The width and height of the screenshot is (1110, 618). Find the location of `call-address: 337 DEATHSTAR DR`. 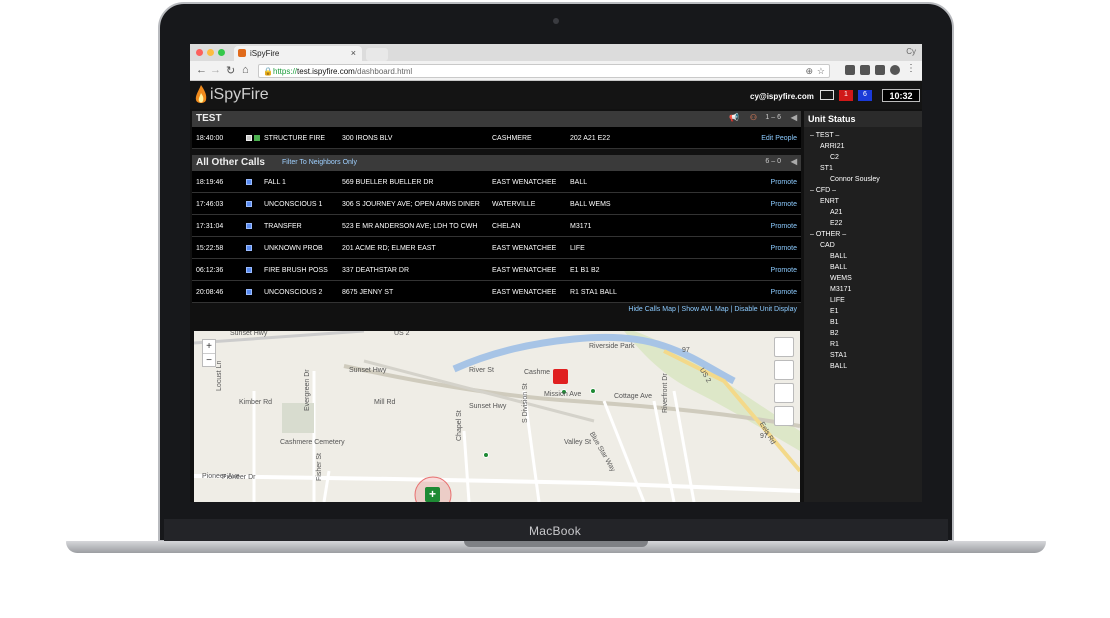

call-address: 337 DEATHSTAR DR is located at coordinates (376, 270).